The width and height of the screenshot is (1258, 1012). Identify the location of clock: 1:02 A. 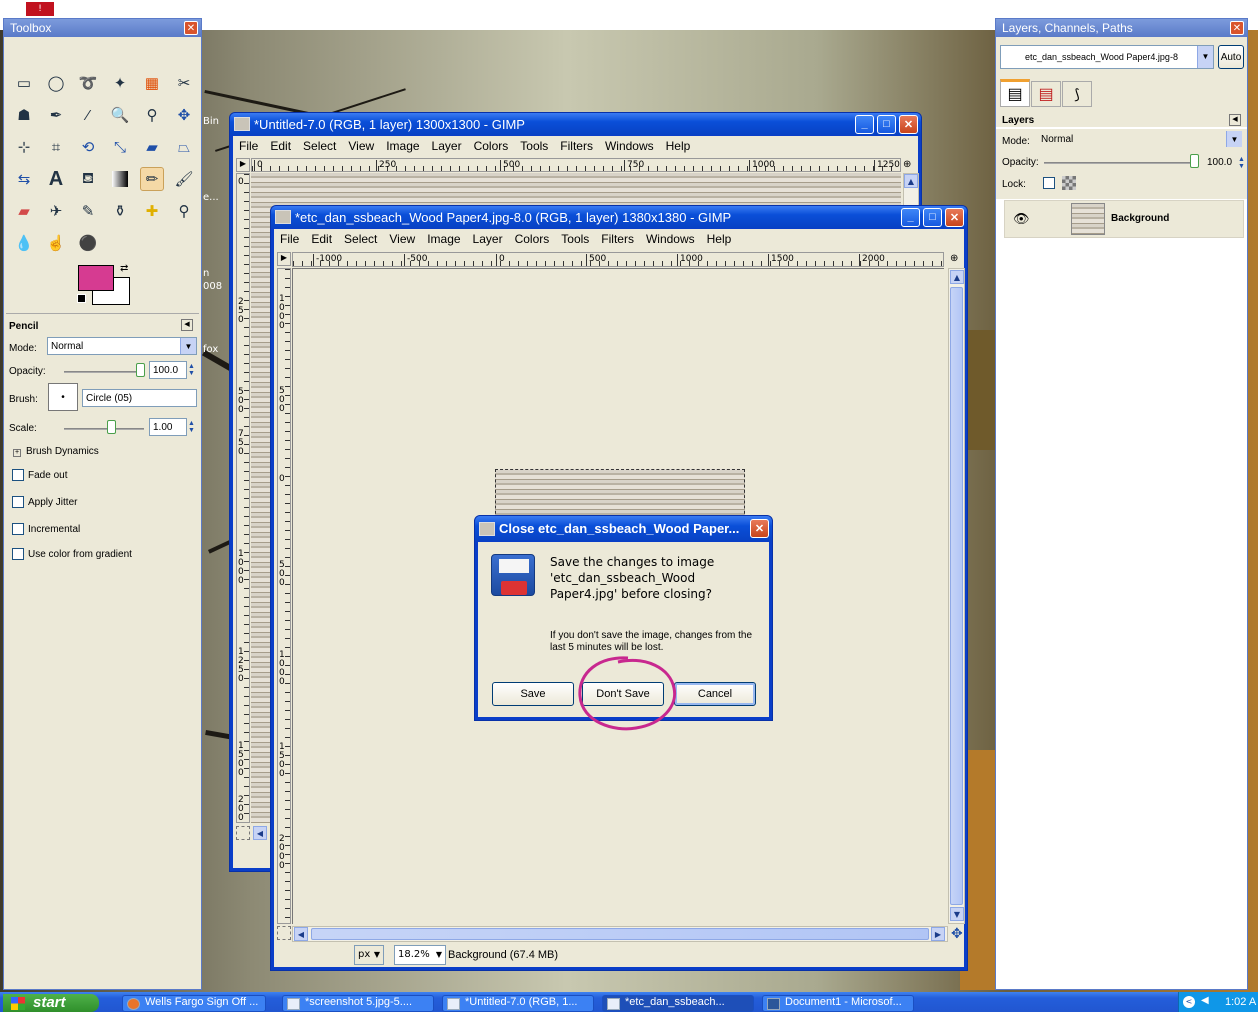
(1240, 1002).